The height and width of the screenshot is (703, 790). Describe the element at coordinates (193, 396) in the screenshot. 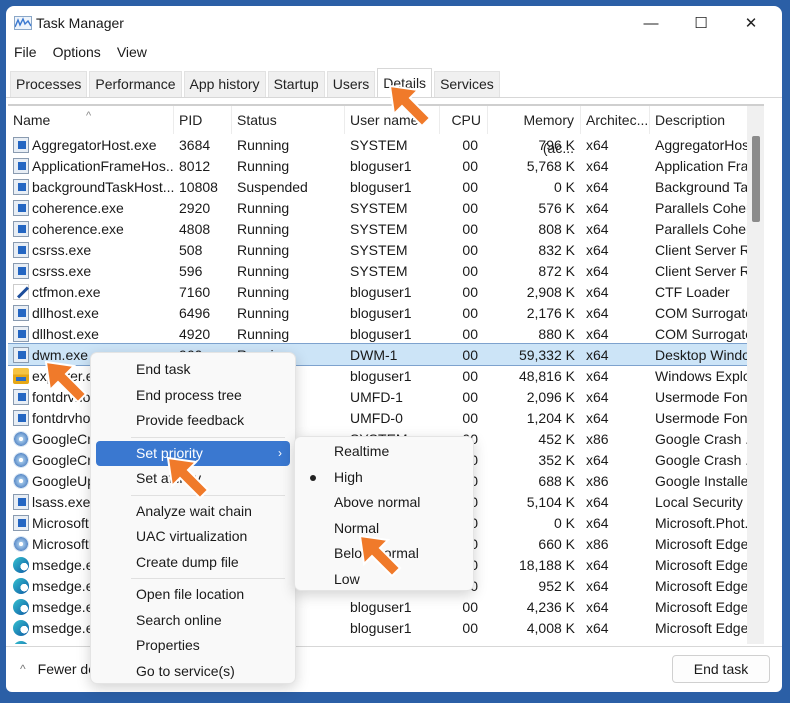

I see `menu-item-end-process-tree: End process tree` at that location.